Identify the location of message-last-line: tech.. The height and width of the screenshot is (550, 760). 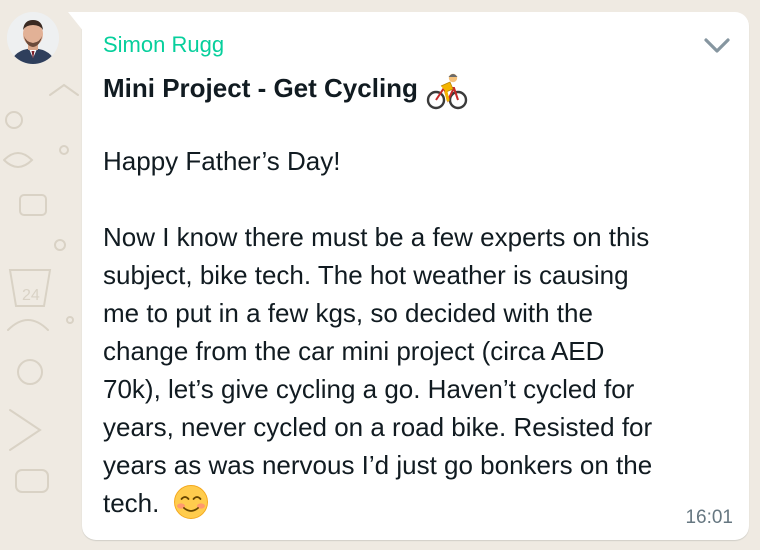
(419, 503).